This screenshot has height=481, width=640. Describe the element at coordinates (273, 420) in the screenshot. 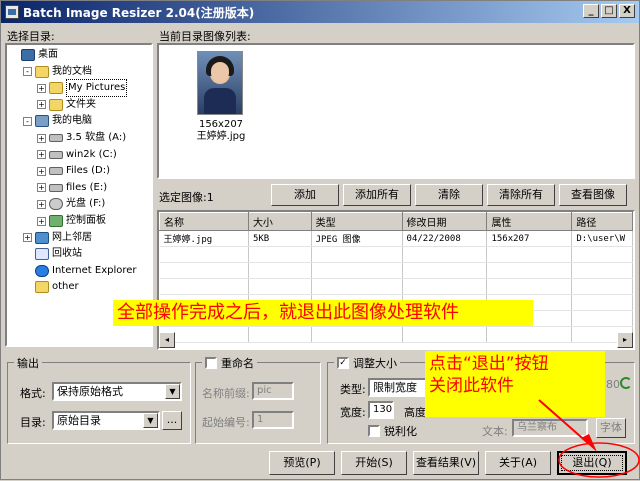

I see `start-number-input: 1` at that location.